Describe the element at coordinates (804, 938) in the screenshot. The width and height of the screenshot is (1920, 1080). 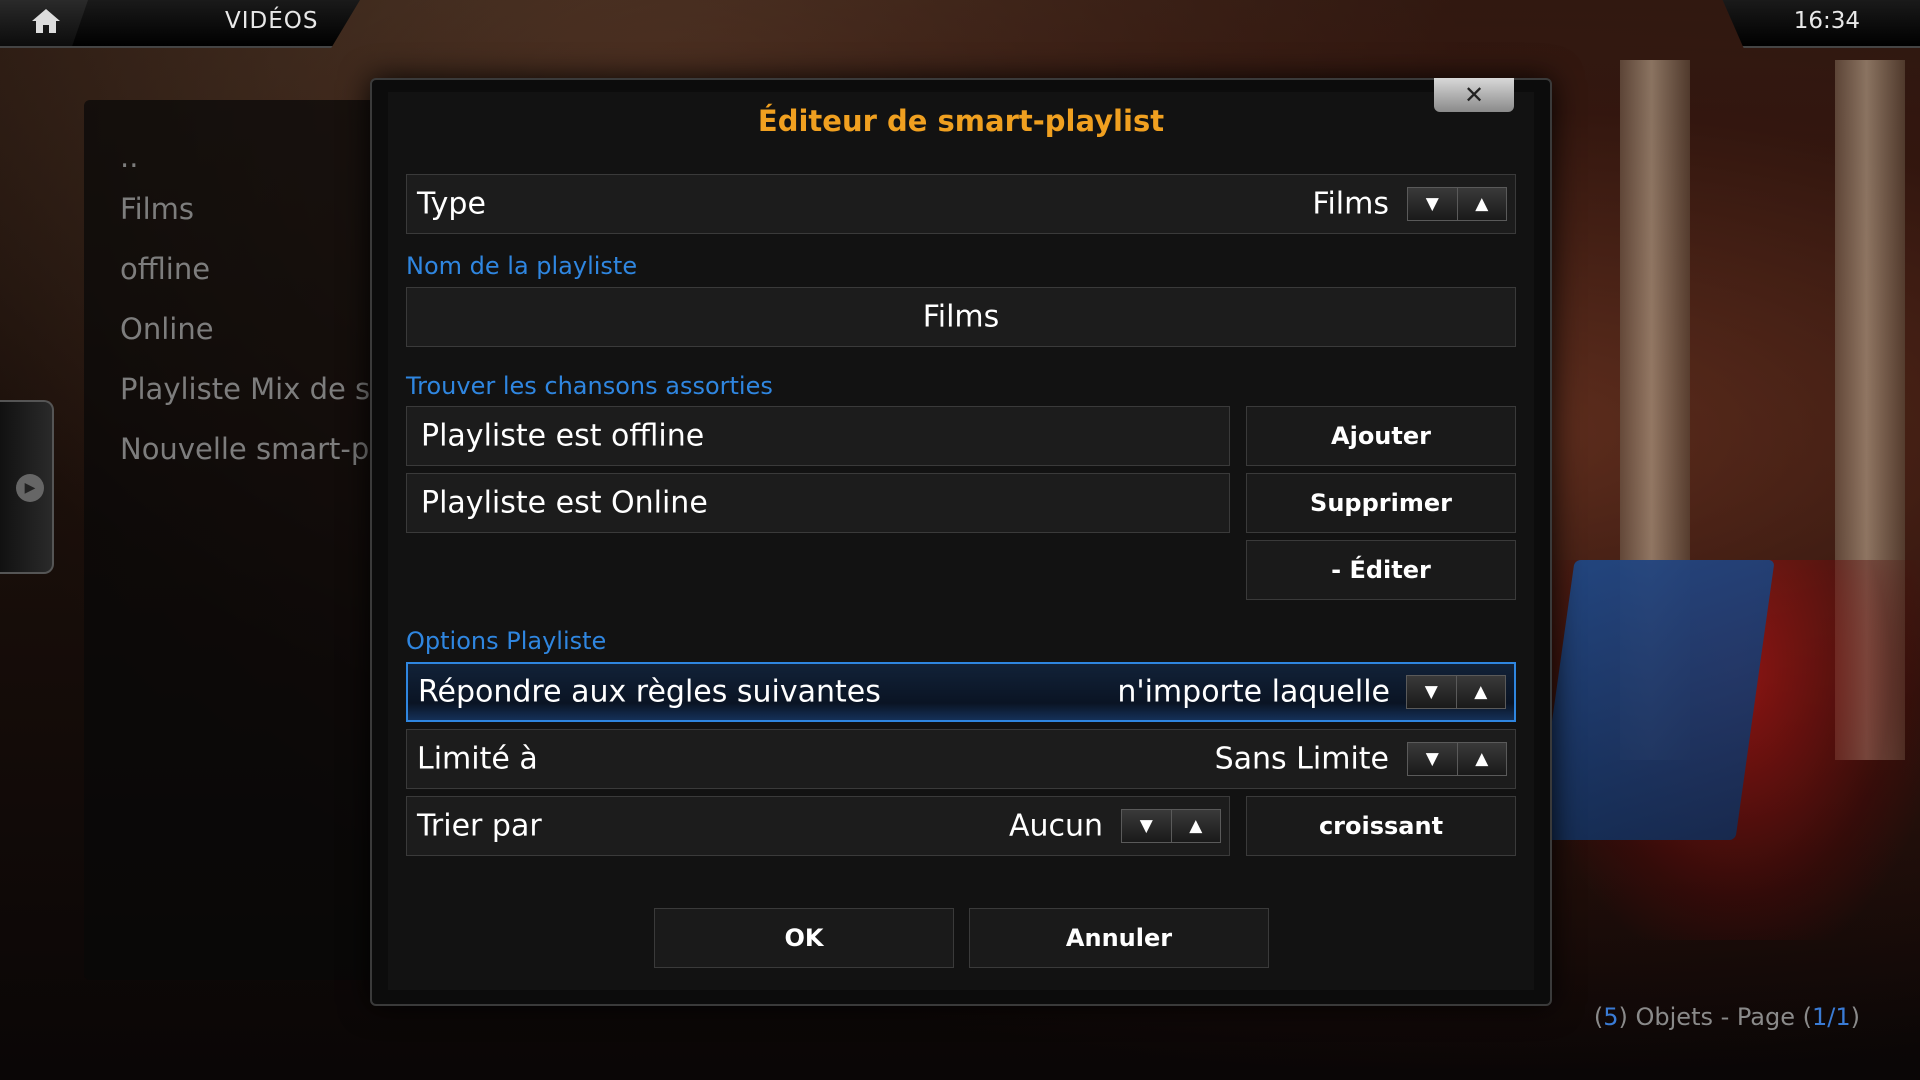
I see `ok-button: OK` at that location.